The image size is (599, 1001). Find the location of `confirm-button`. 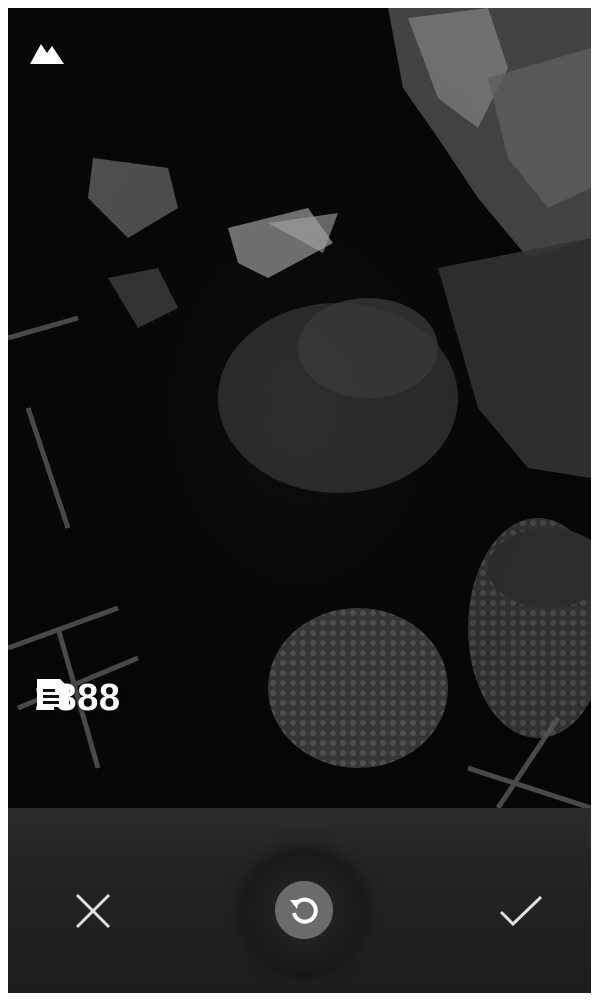

confirm-button is located at coordinates (521, 911).